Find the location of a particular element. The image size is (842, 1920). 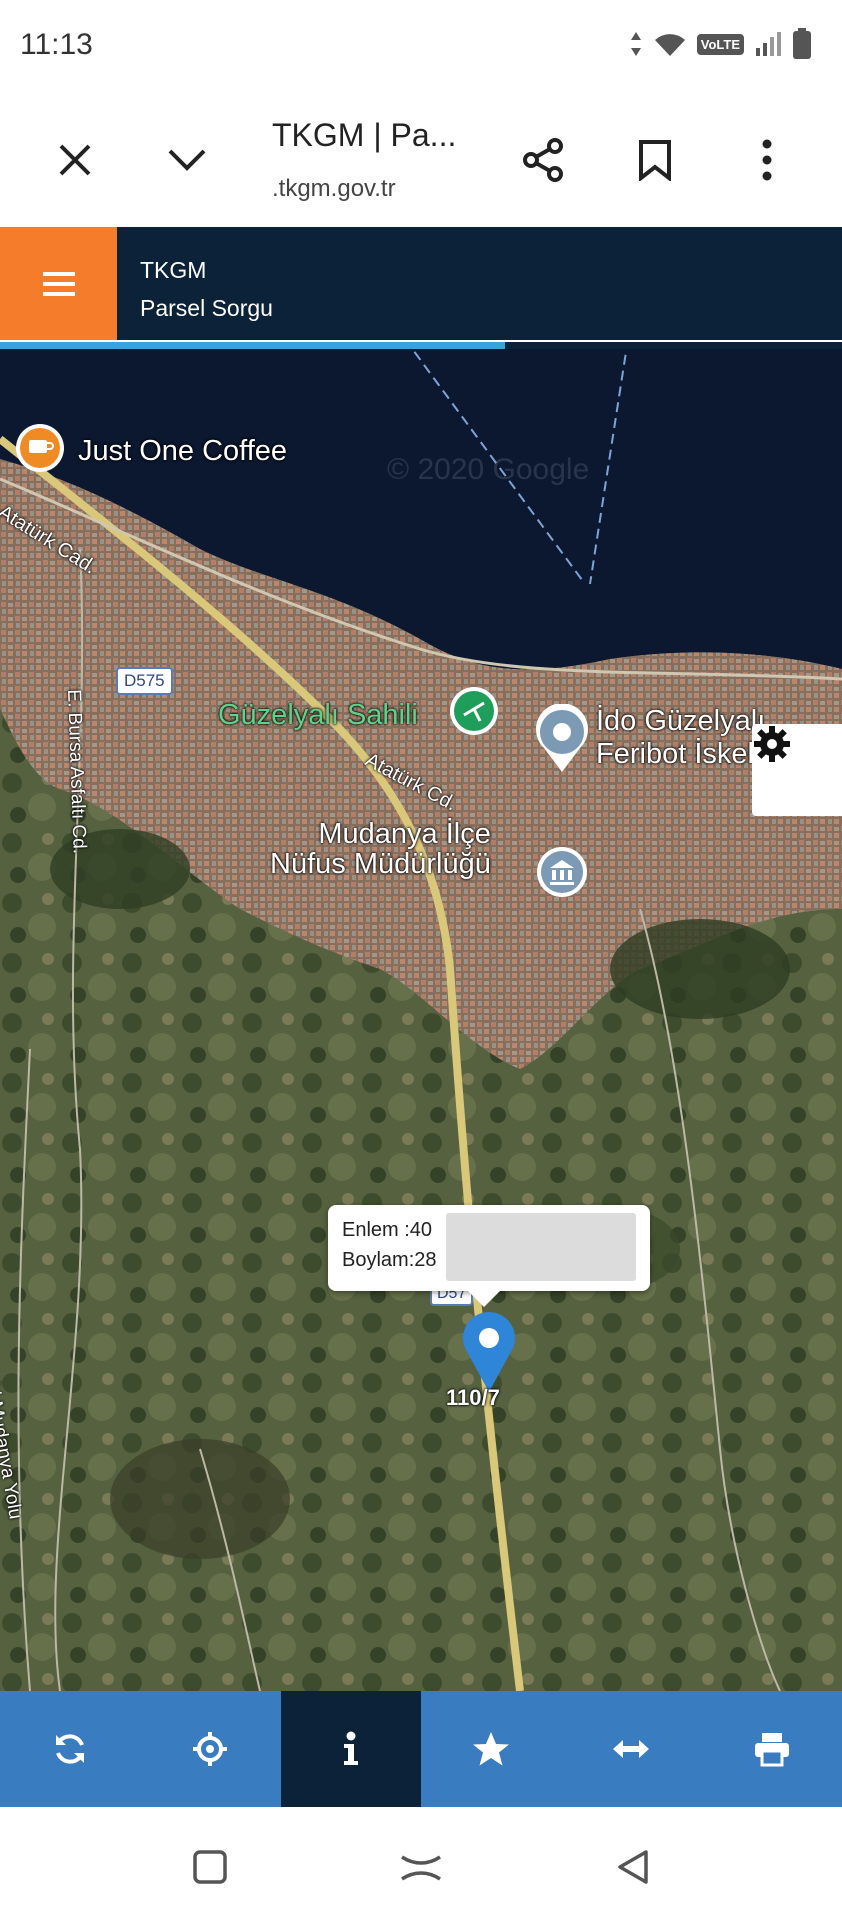

gear-icon is located at coordinates (772, 744).